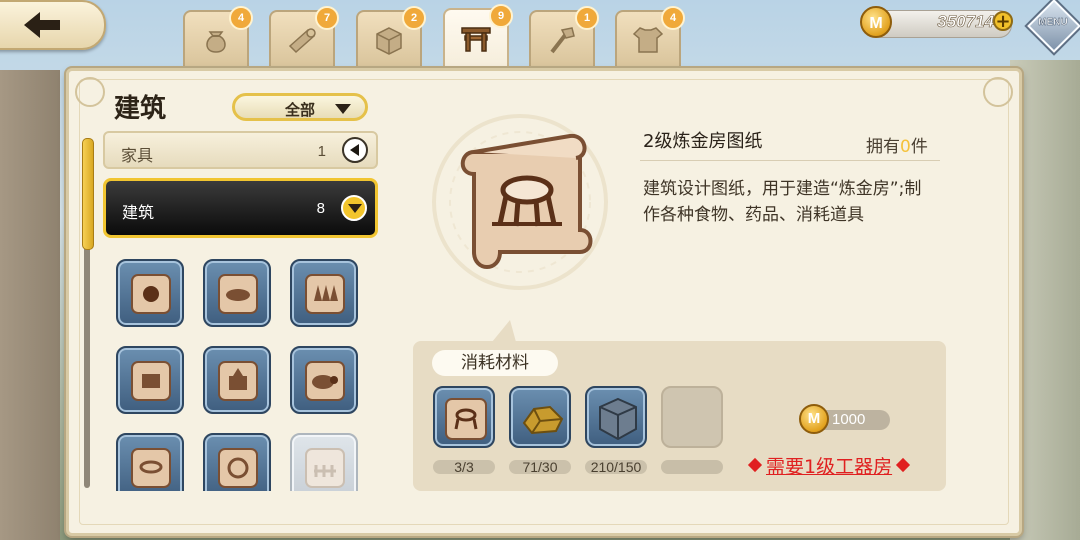 This screenshot has width=1080, height=540. Describe the element at coordinates (321, 151) in the screenshot. I see `category-count: 1` at that location.